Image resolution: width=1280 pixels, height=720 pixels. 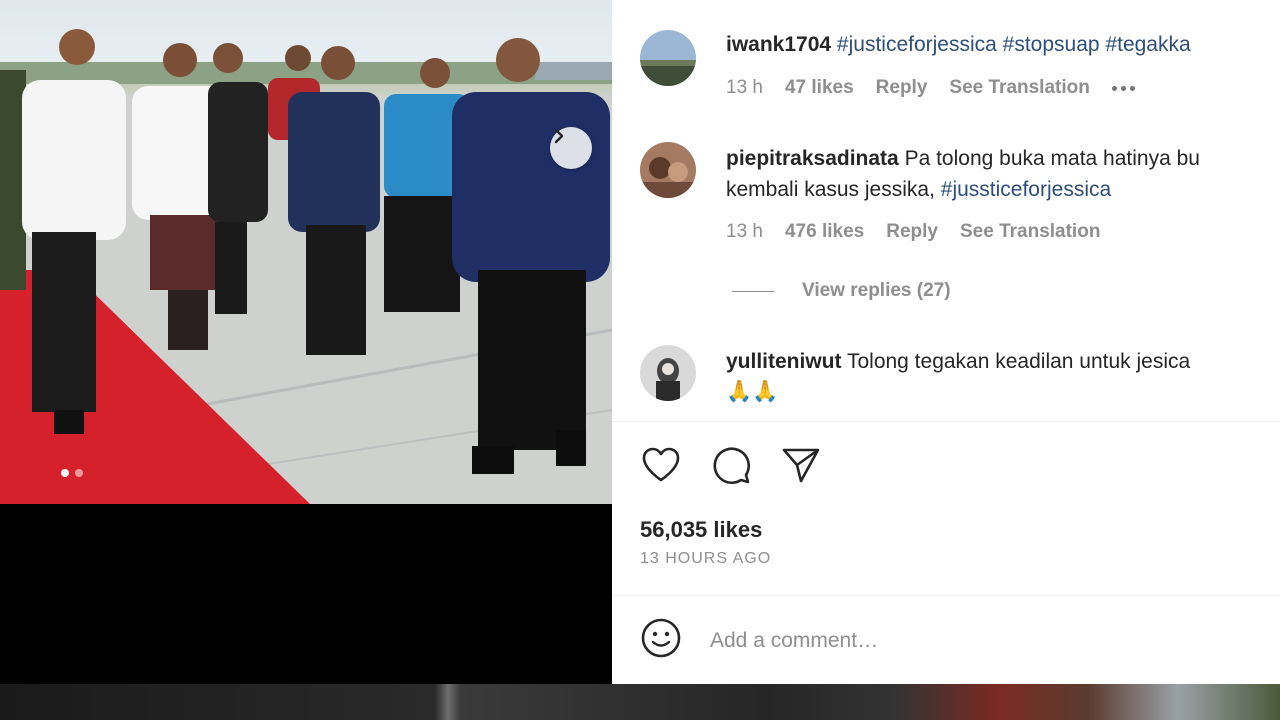 What do you see at coordinates (65, 473) in the screenshot?
I see `carousel-dot-active` at bounding box center [65, 473].